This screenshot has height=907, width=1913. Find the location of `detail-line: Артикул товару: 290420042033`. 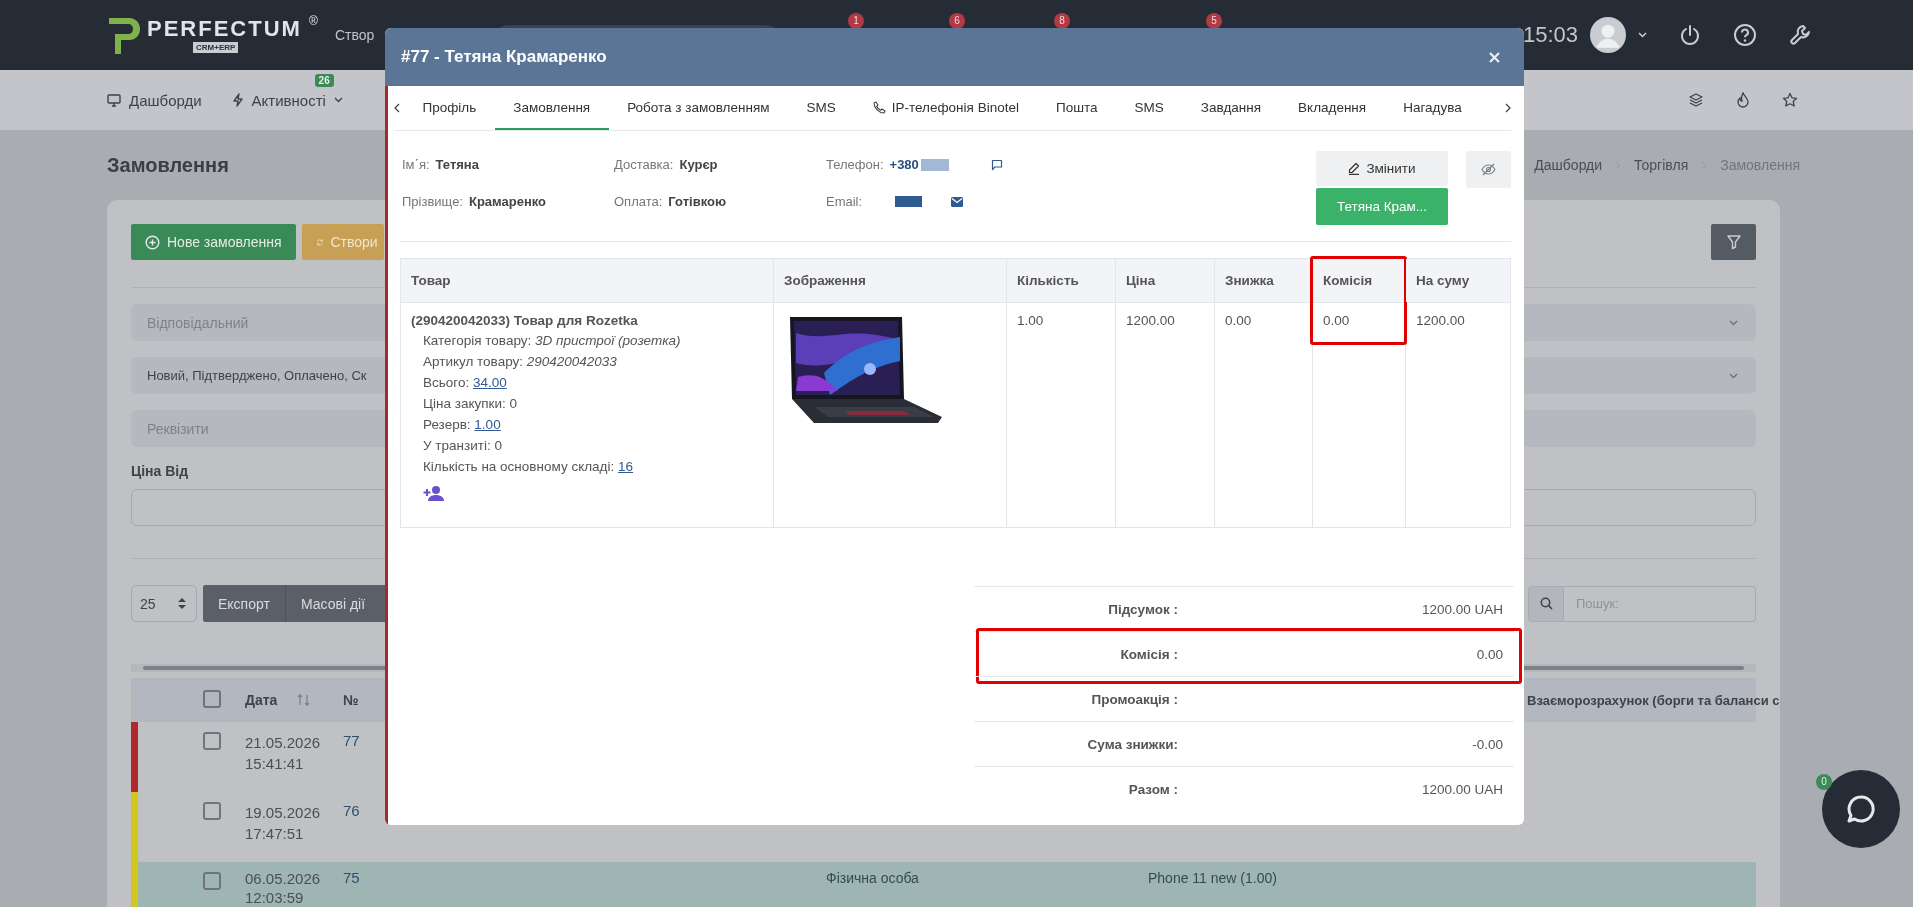

detail-line: Артикул товару: 290420042033 is located at coordinates (520, 362).